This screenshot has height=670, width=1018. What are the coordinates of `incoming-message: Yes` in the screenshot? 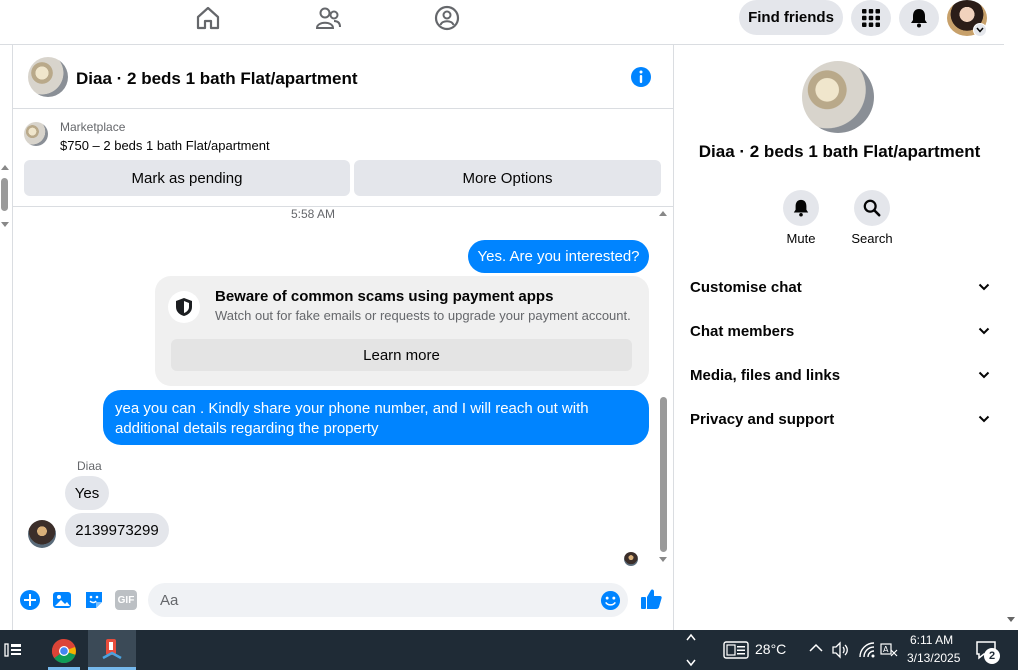 It's located at (87, 493).